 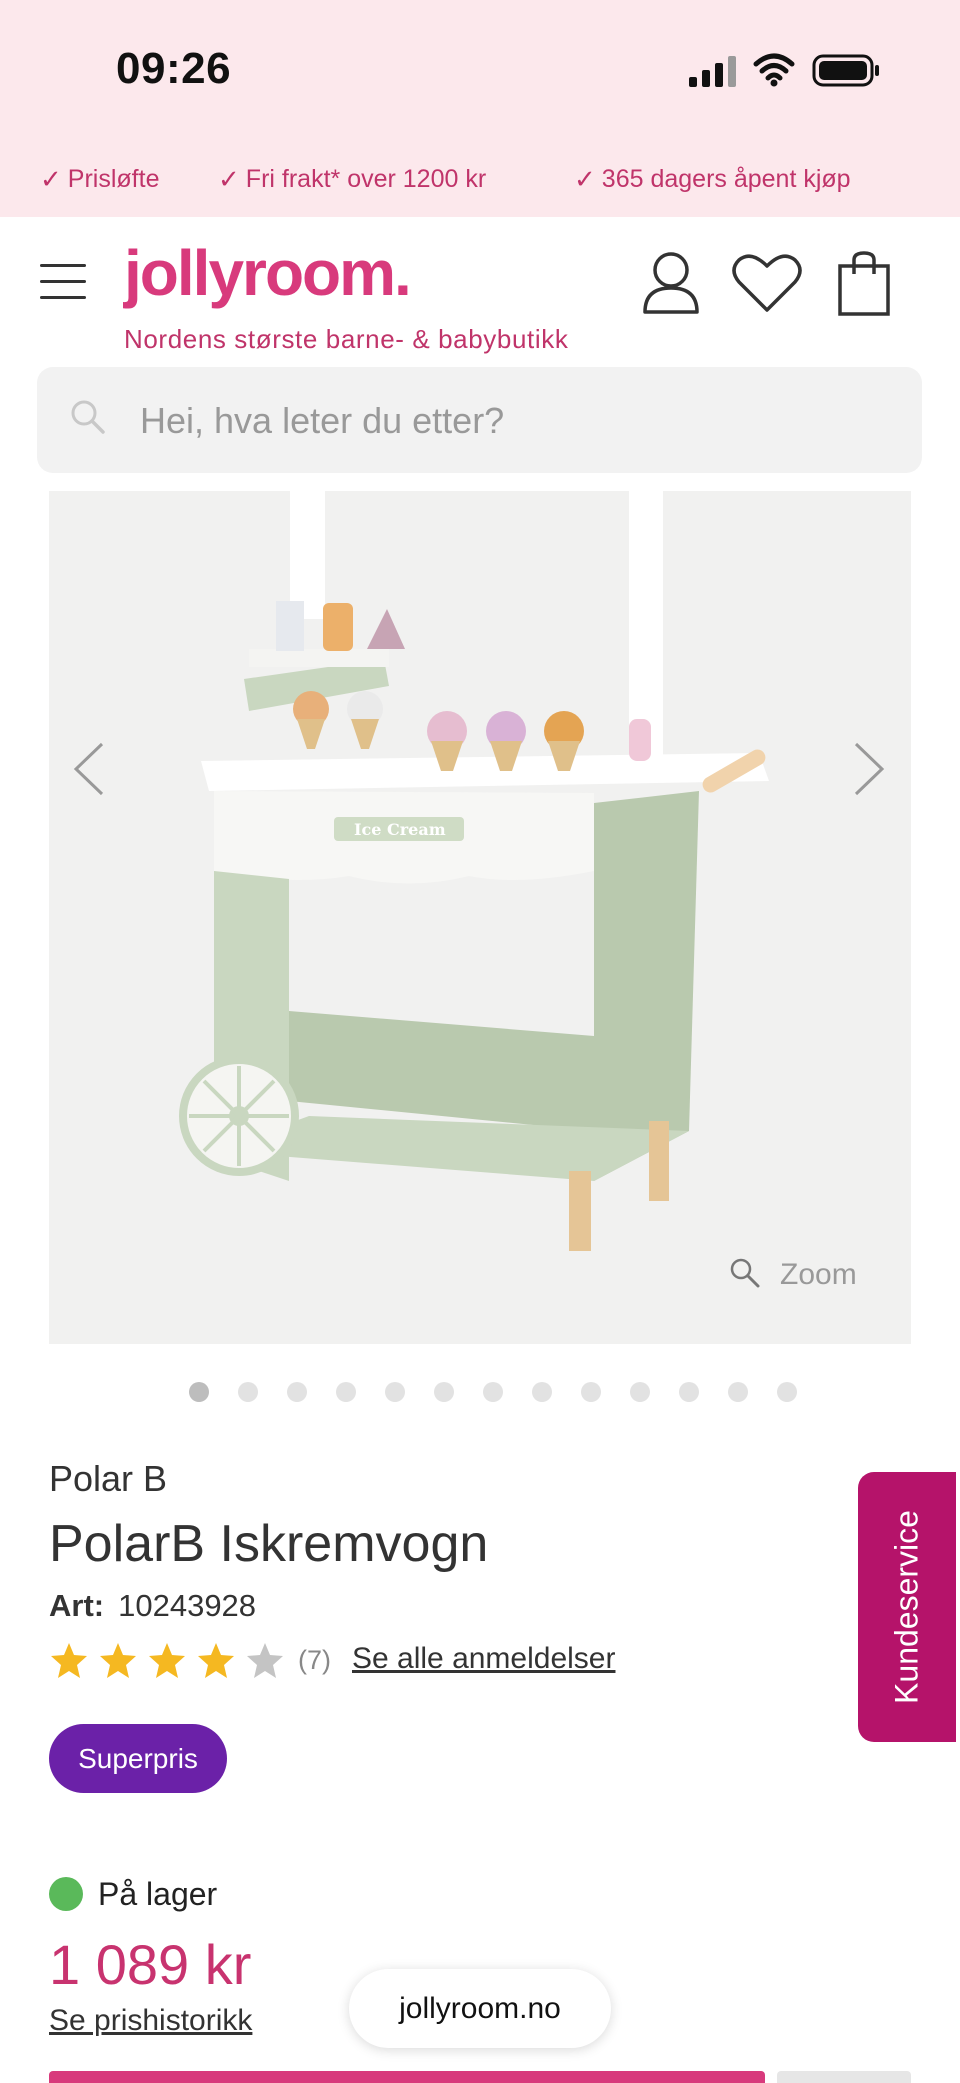 I want to click on product-price: 1 089 kr, so click(x=150, y=1964).